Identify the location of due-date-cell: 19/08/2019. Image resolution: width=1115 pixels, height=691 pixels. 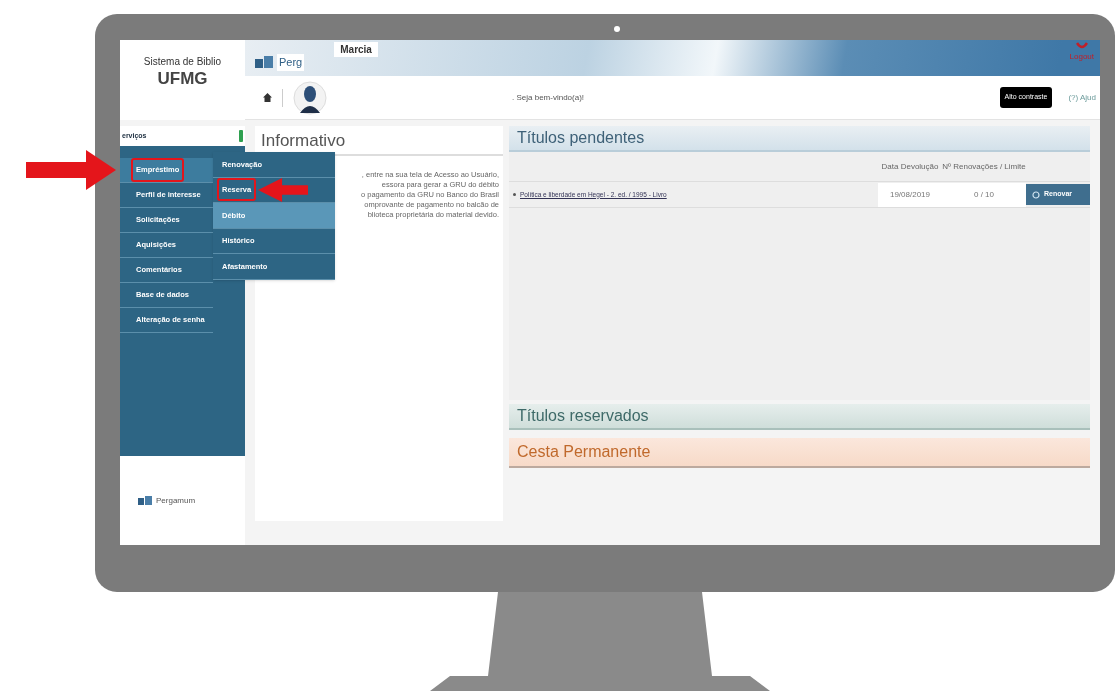
(910, 194).